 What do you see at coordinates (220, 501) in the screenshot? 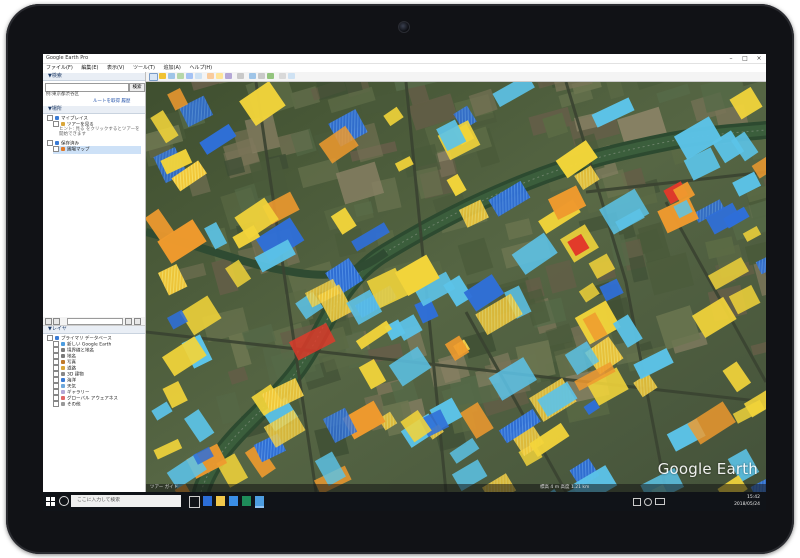
I see `file-explorer-icon` at bounding box center [220, 501].